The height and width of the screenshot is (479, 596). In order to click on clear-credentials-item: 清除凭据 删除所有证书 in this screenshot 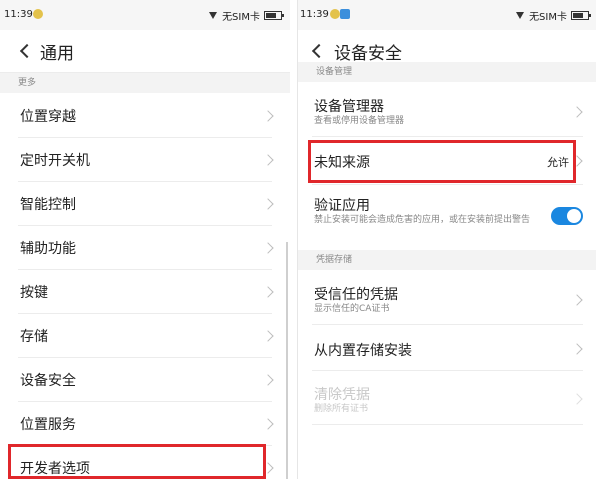, I will do `click(447, 398)`.